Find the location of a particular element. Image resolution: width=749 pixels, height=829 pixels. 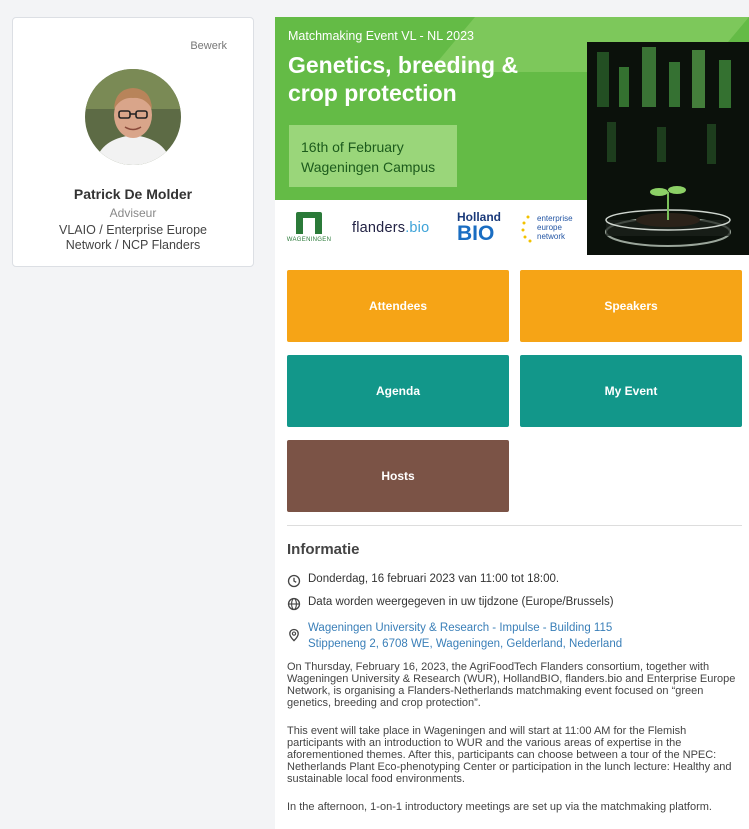

banner-kicker: Matchmaking Event VL - NL 2023 is located at coordinates (381, 36).